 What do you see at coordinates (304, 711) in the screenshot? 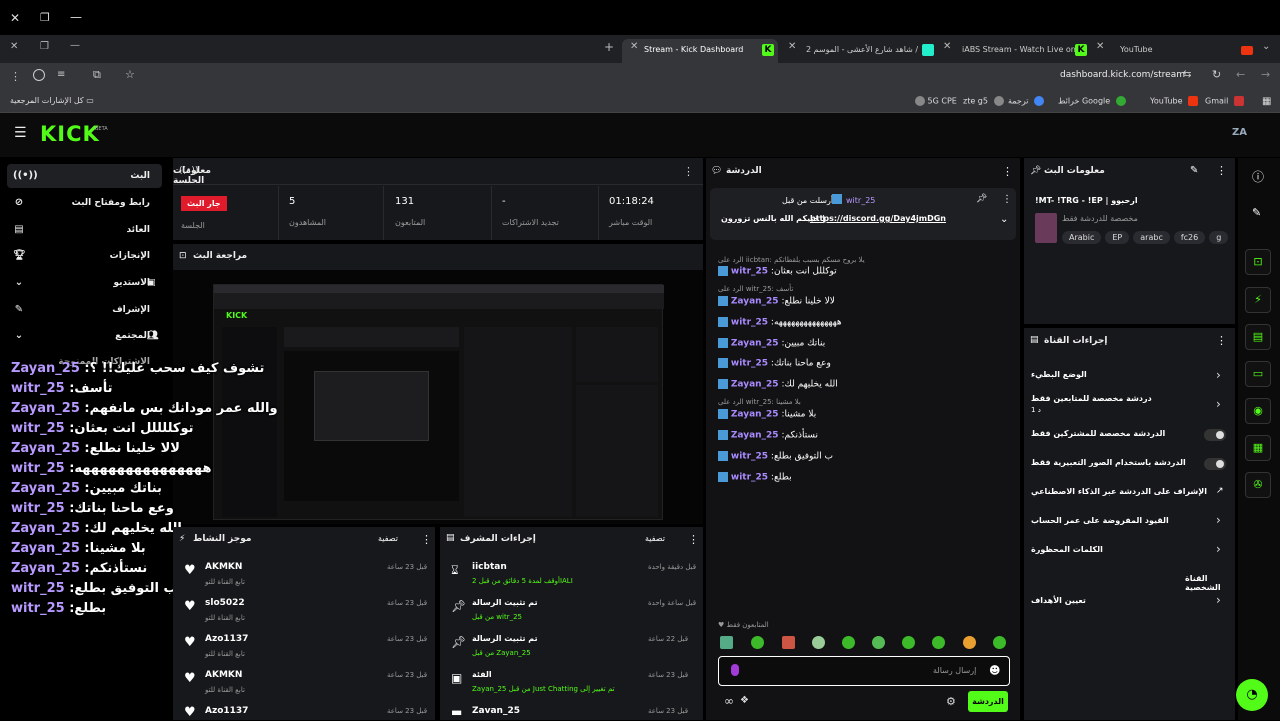
I see `list-item: ♥ Azo1137 قبل 23 ساعة` at bounding box center [304, 711].